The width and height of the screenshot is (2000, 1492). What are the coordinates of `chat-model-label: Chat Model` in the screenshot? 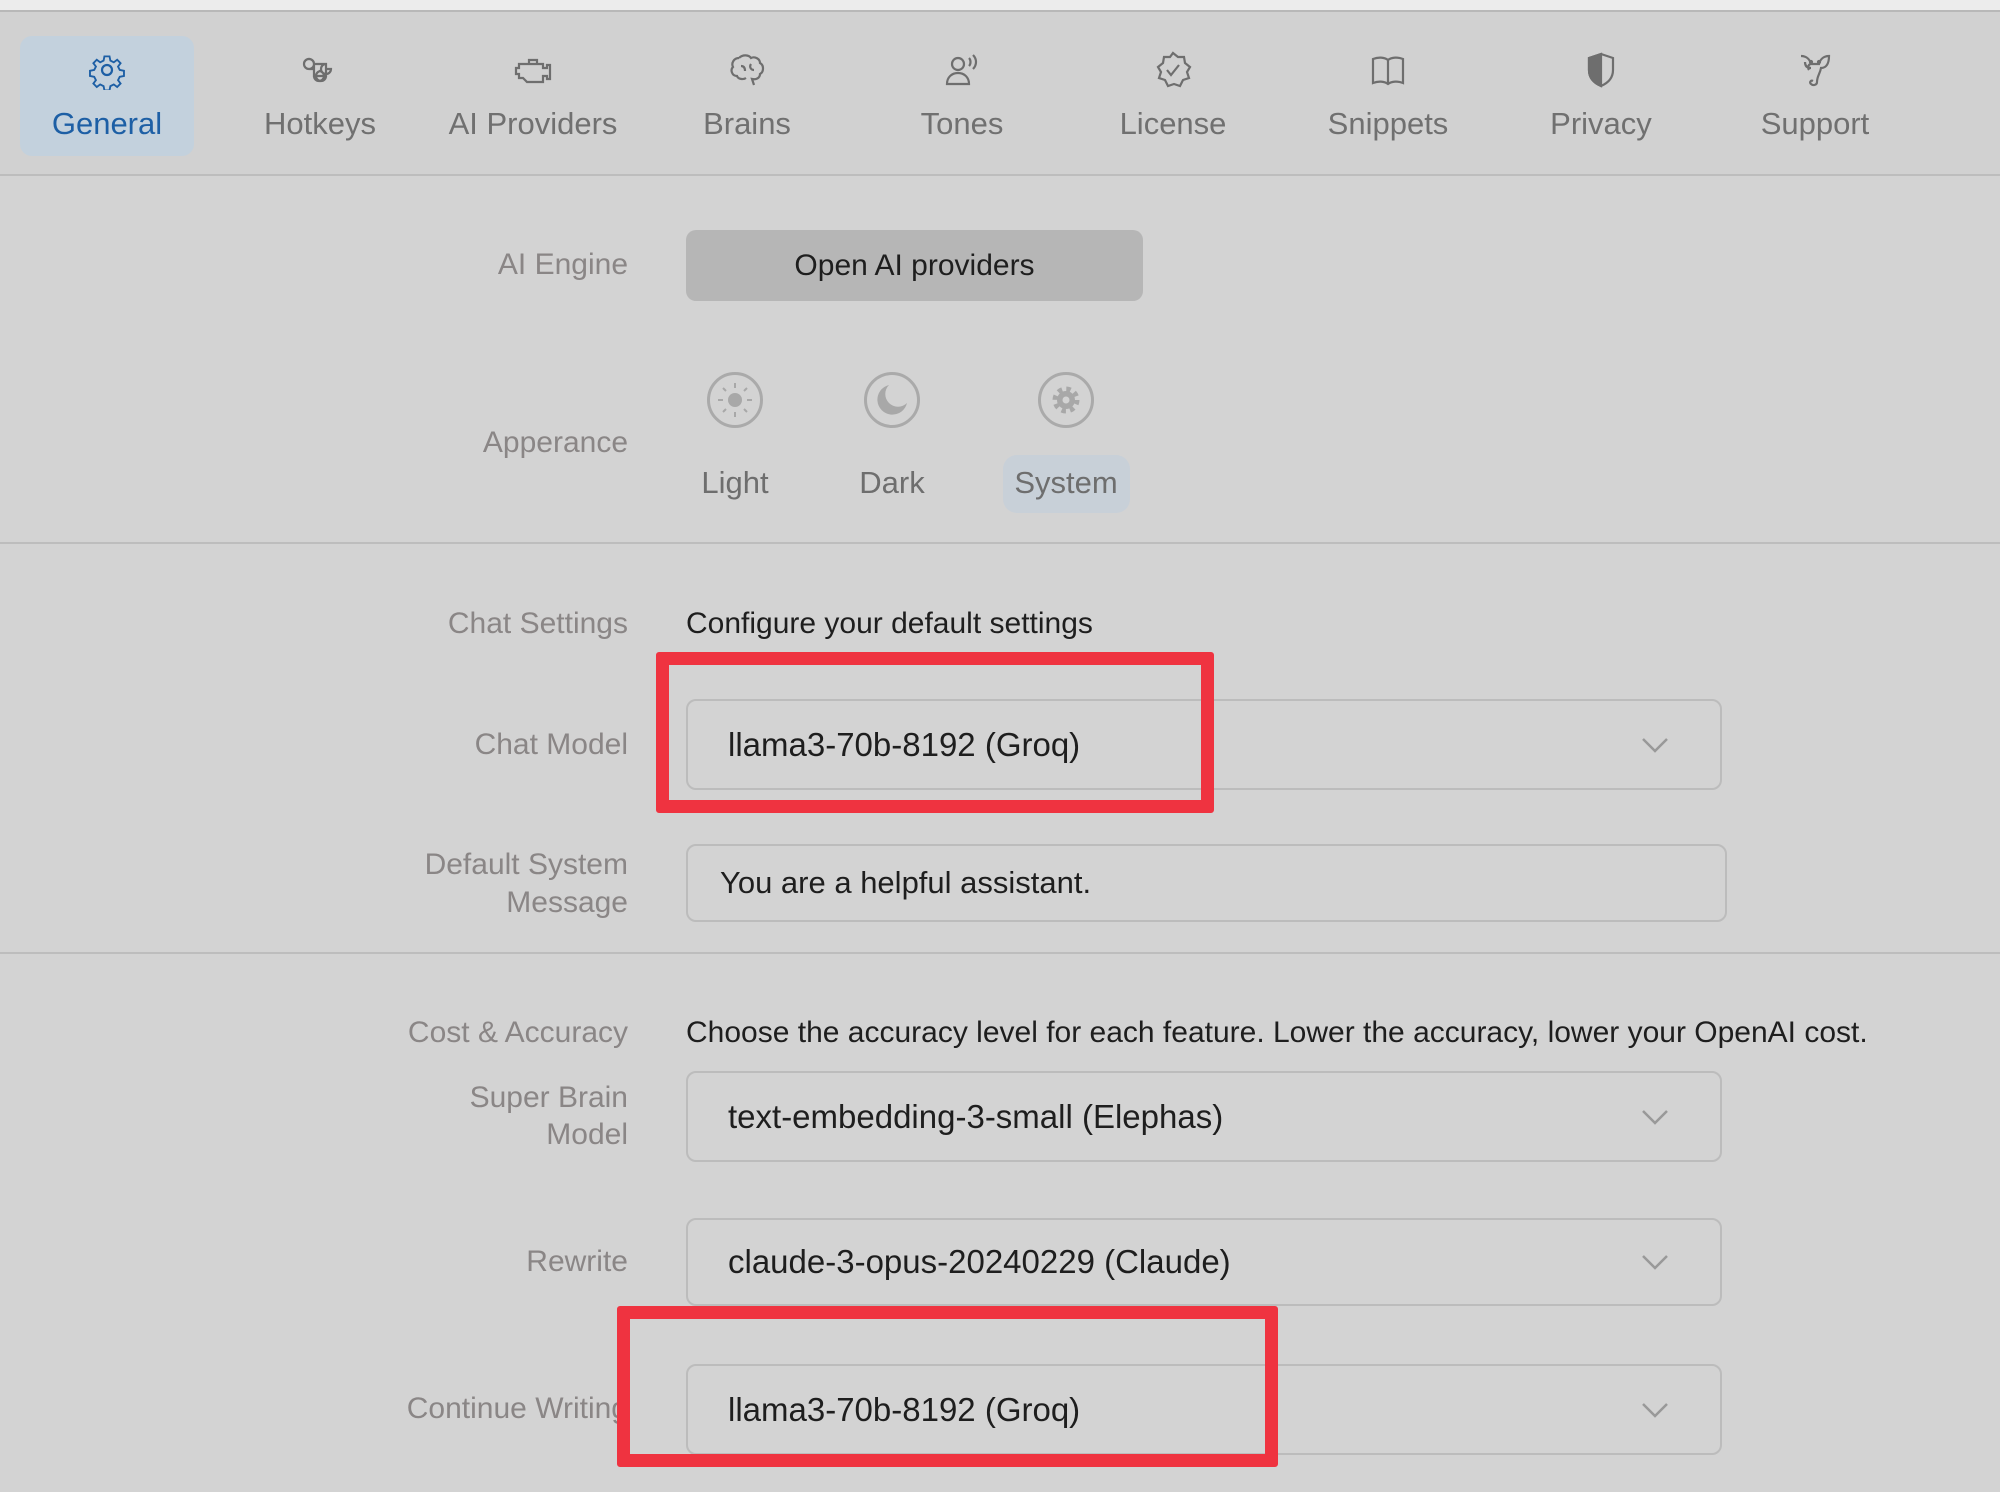 It's located at (551, 744).